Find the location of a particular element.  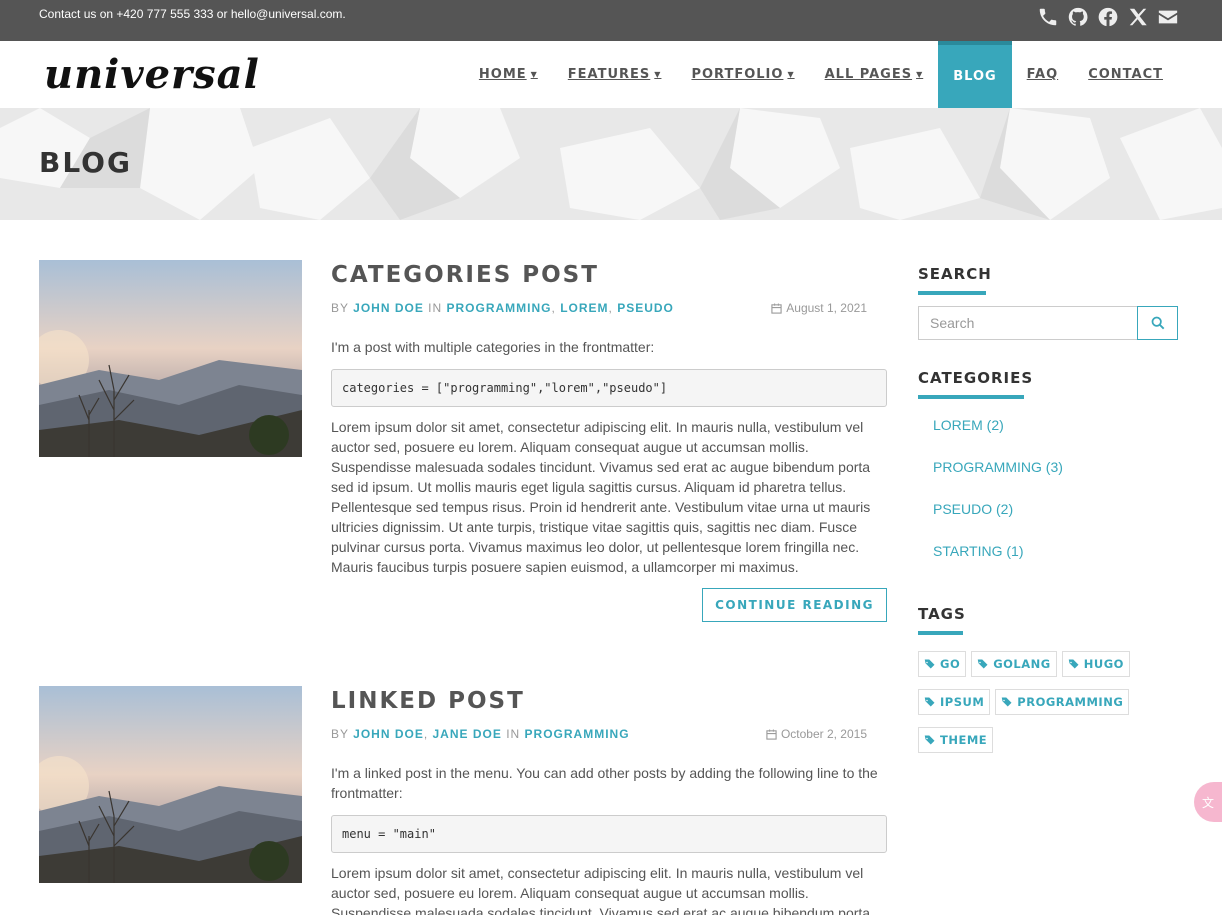

site-logo: universal is located at coordinates (152, 74).